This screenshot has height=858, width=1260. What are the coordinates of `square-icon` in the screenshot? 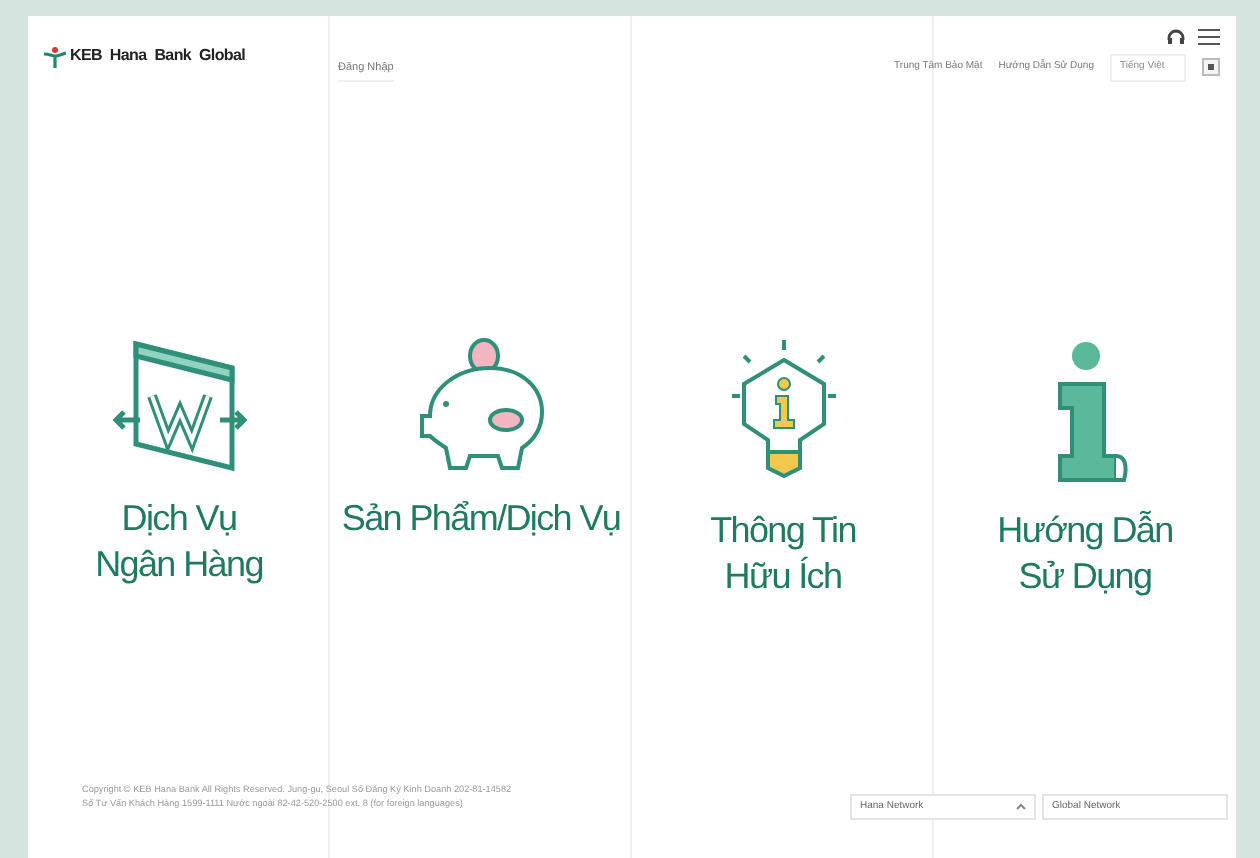 It's located at (1211, 67).